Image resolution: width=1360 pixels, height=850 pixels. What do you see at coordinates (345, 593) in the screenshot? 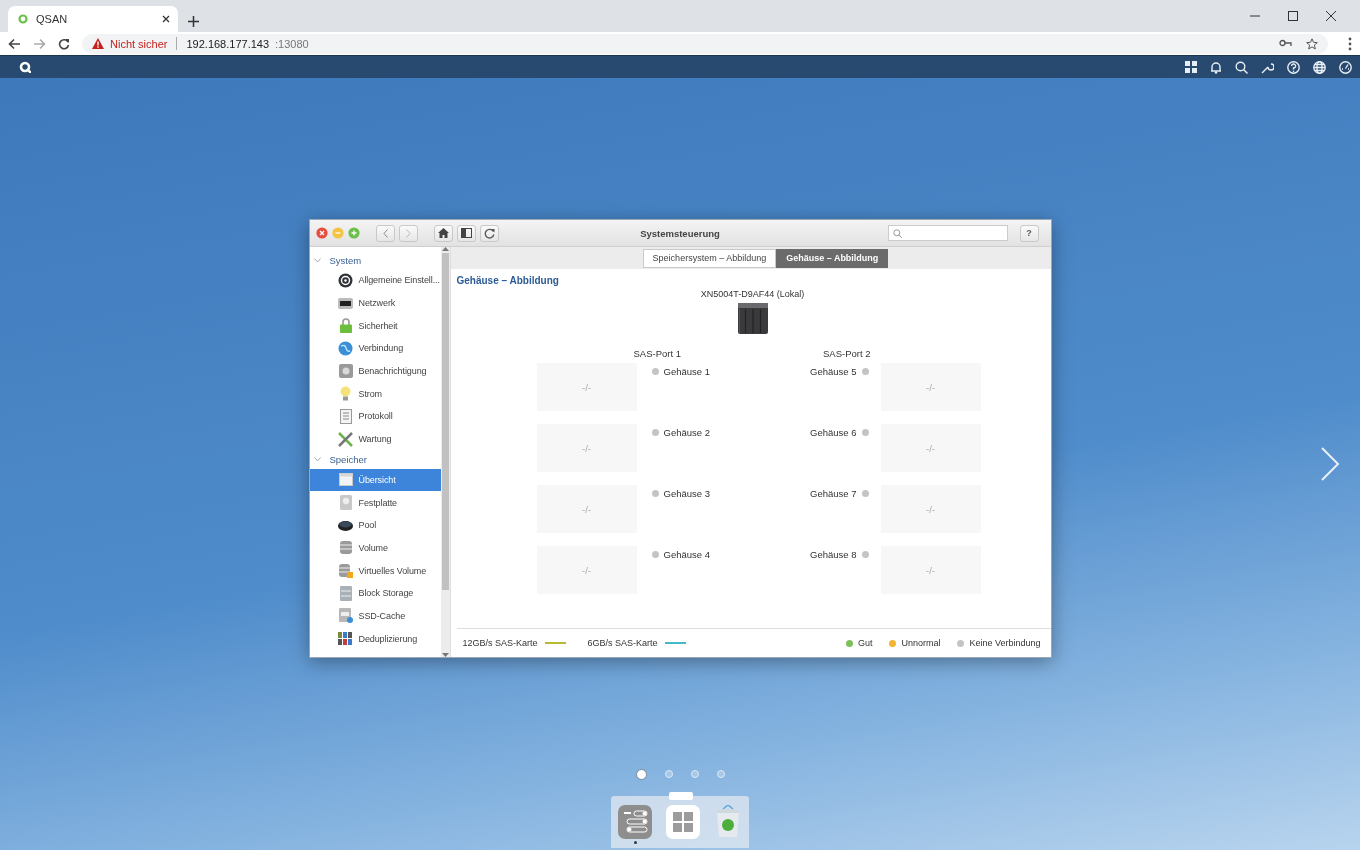
I see `server-icon` at bounding box center [345, 593].